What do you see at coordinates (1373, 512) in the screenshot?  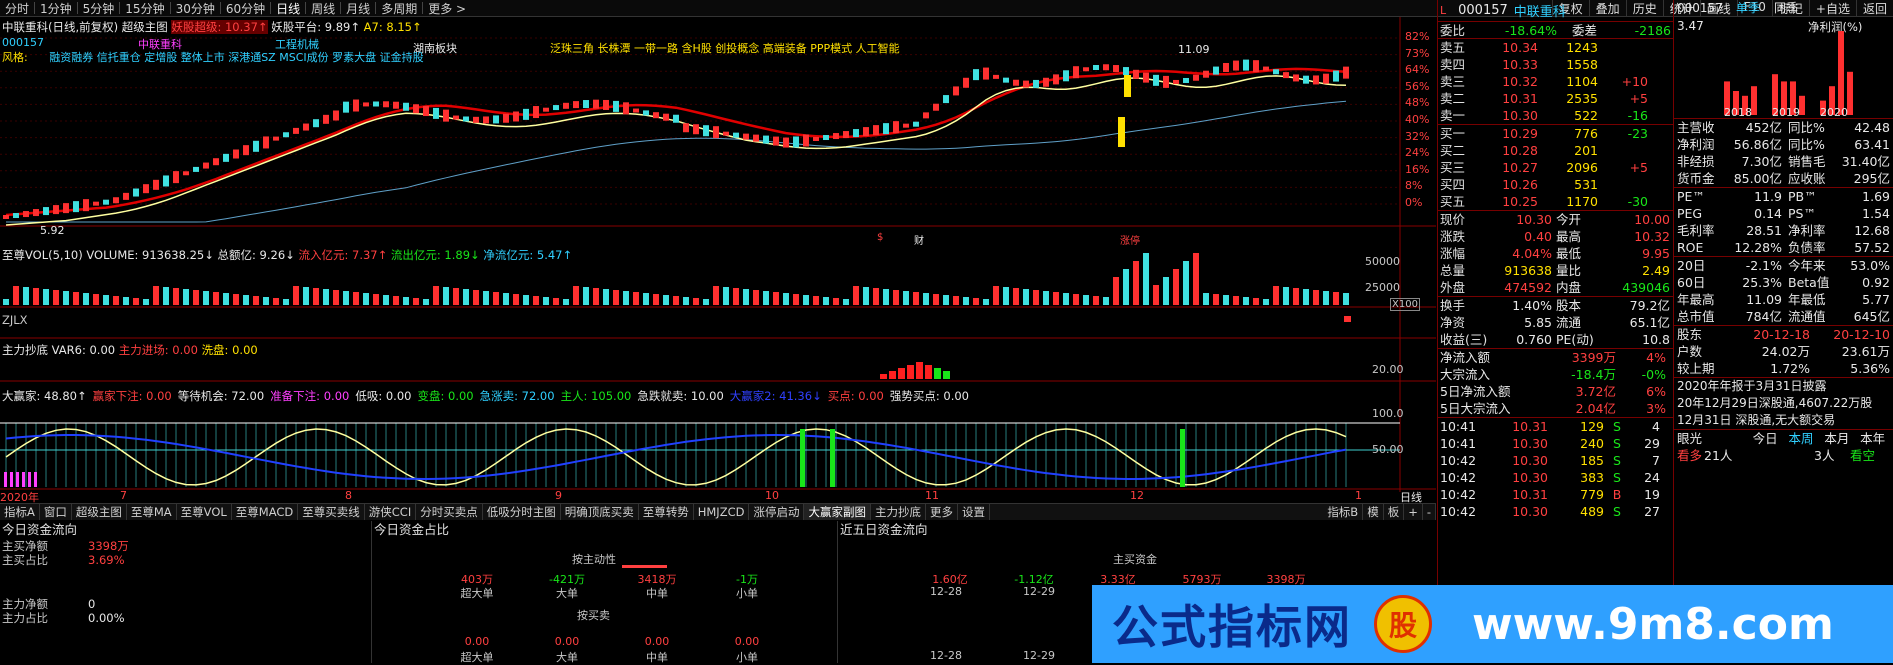 I see `indicator-tab-right-1: 模` at bounding box center [1373, 512].